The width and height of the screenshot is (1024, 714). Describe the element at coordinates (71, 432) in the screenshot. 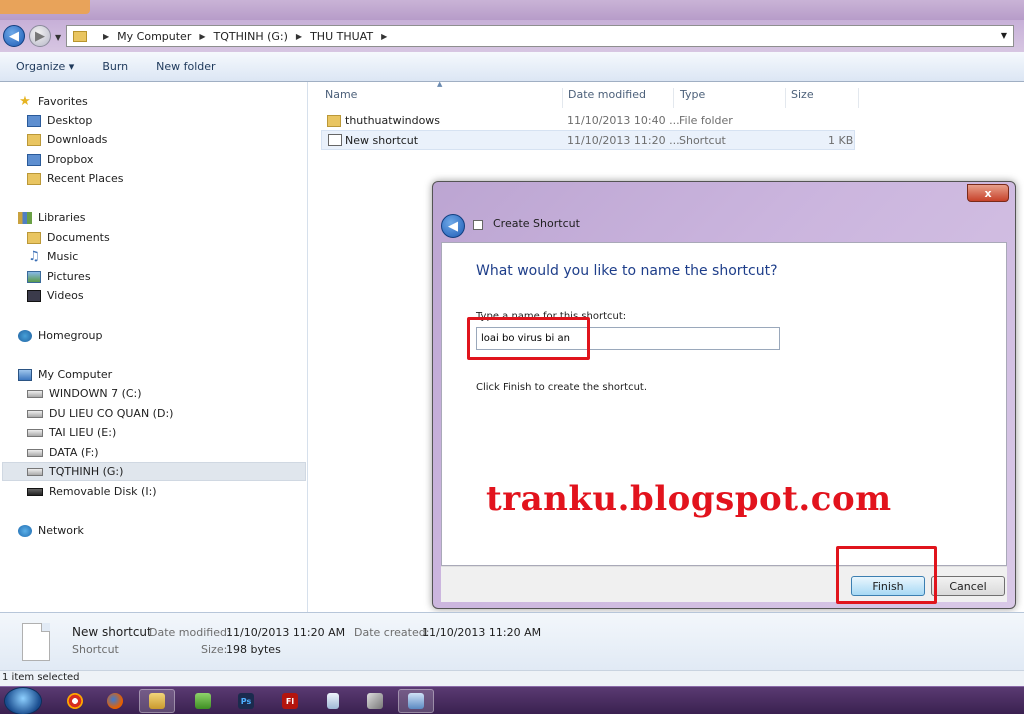

I see `nav-drive-e: TAI LIEU (E:)` at that location.